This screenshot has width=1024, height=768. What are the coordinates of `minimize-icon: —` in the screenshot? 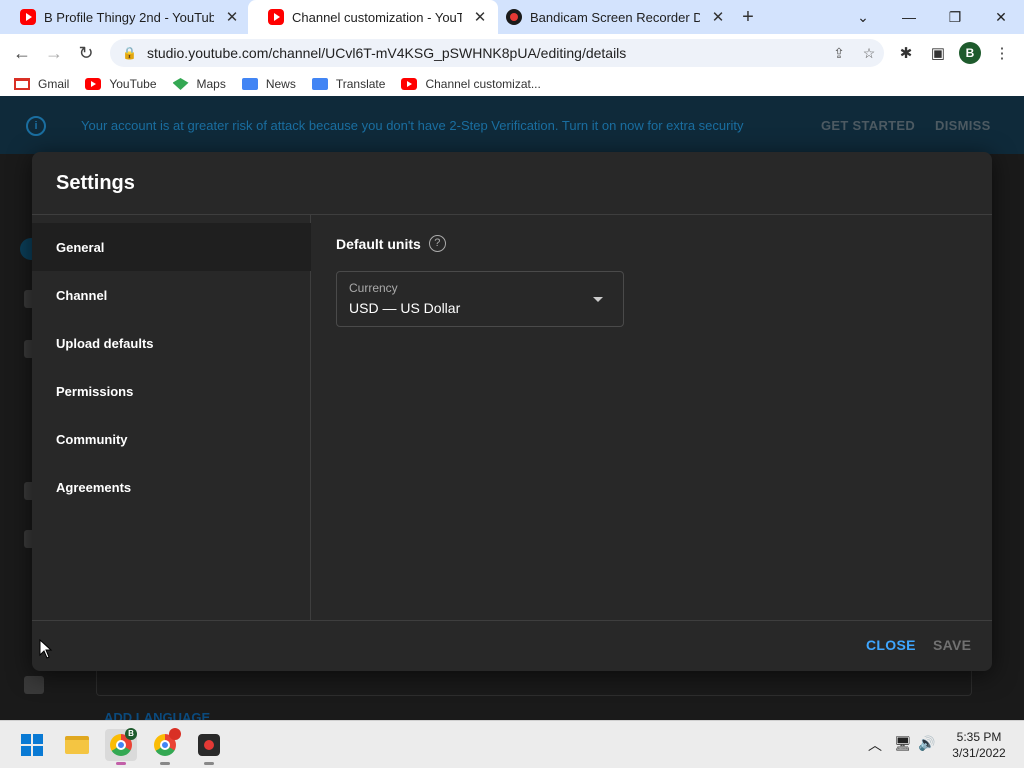 It's located at (909, 17).